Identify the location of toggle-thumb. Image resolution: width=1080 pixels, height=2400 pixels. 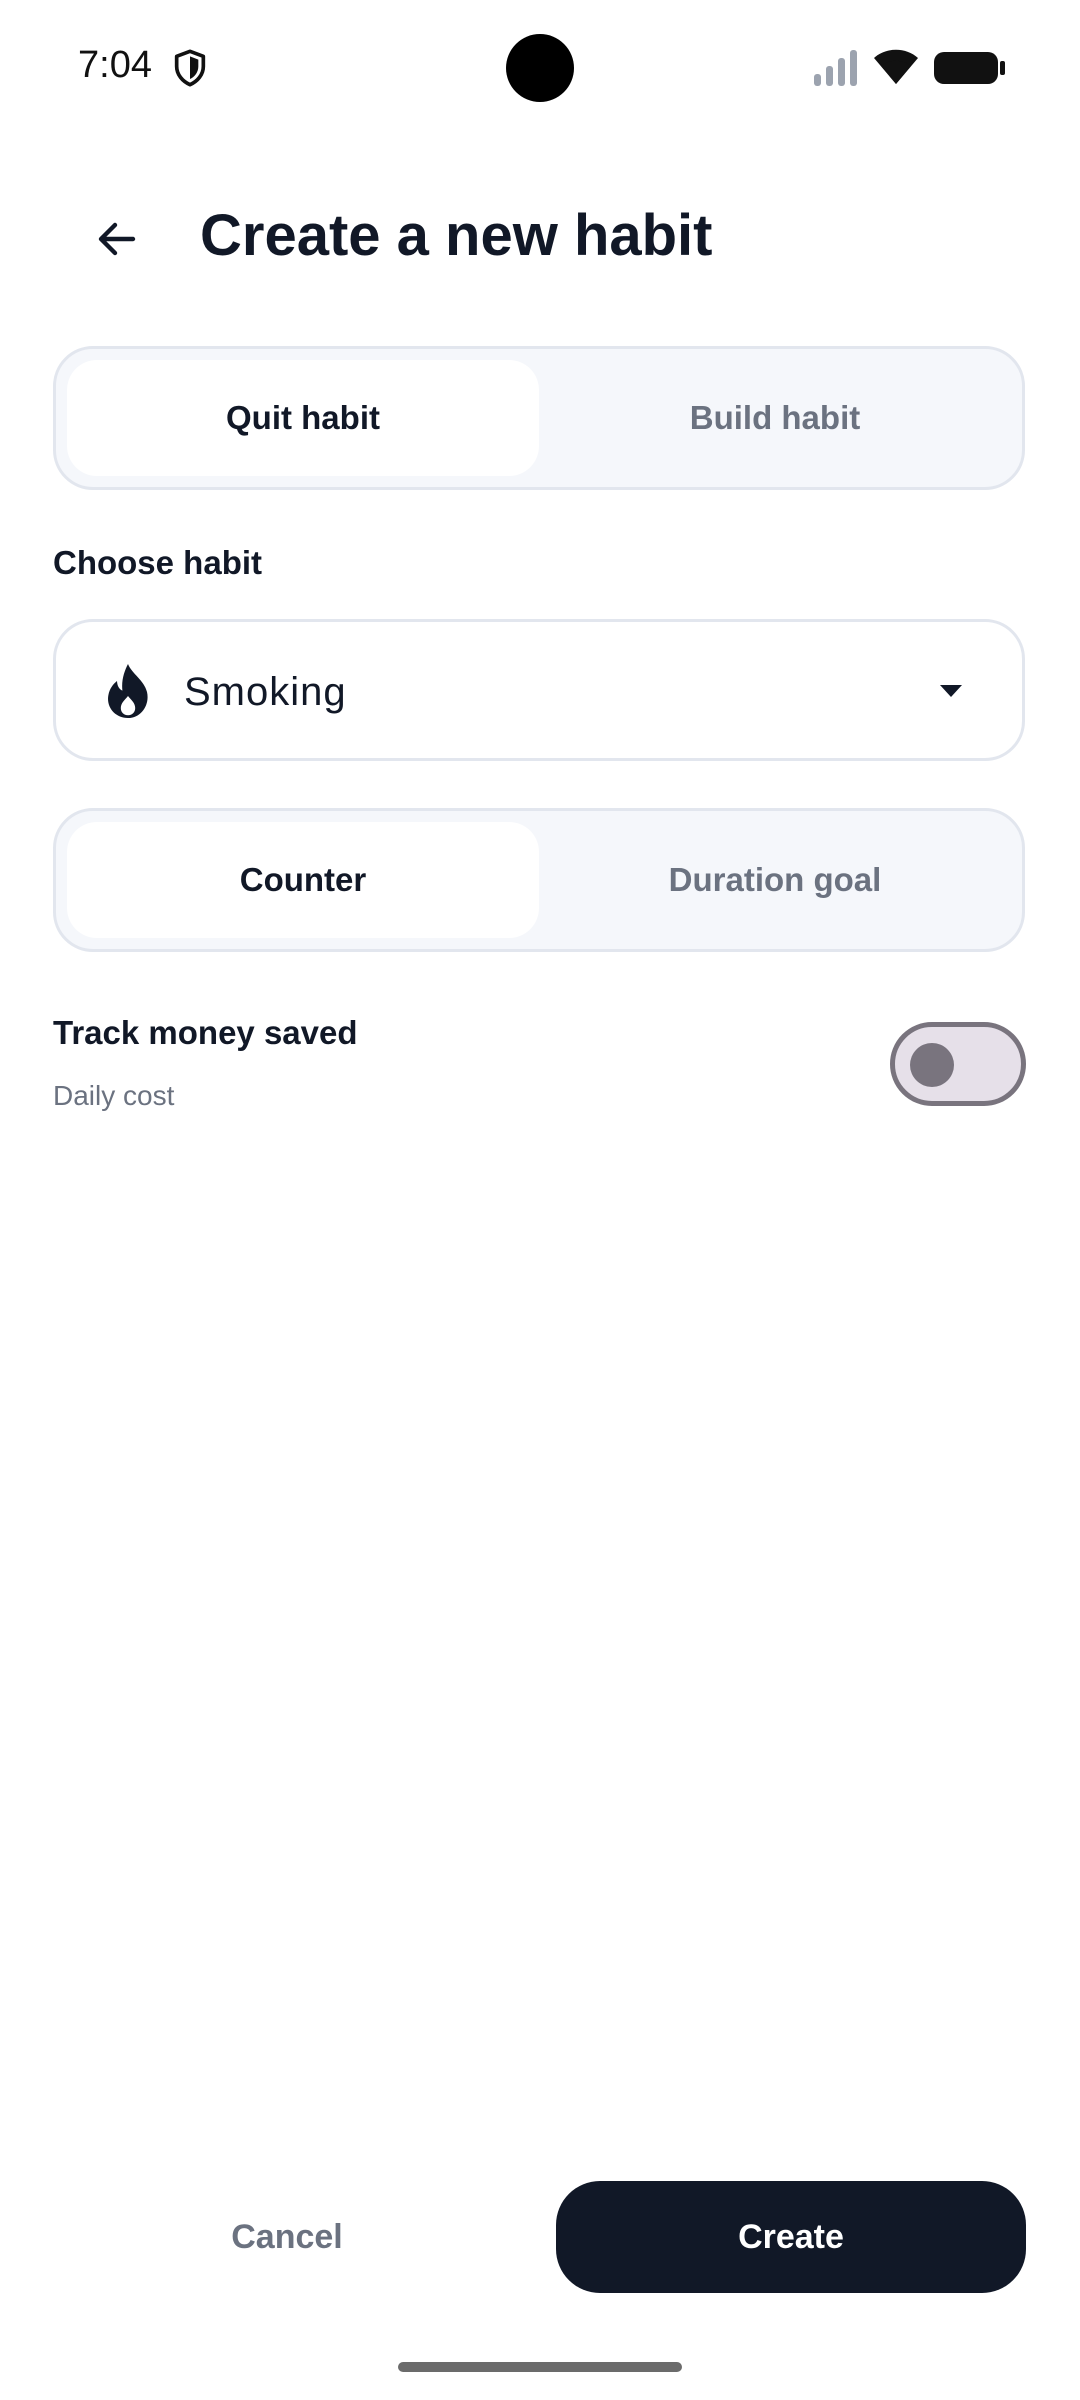
(932, 1065).